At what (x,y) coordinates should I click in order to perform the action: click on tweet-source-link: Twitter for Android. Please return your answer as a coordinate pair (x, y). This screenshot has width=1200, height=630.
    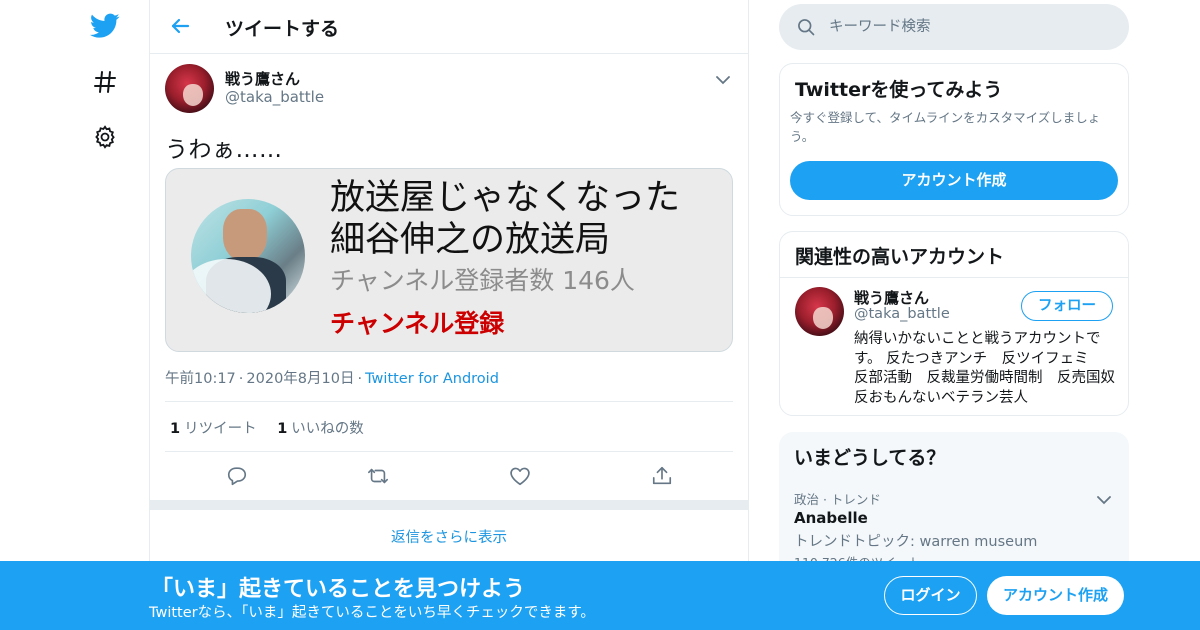
    Looking at the image, I should click on (432, 379).